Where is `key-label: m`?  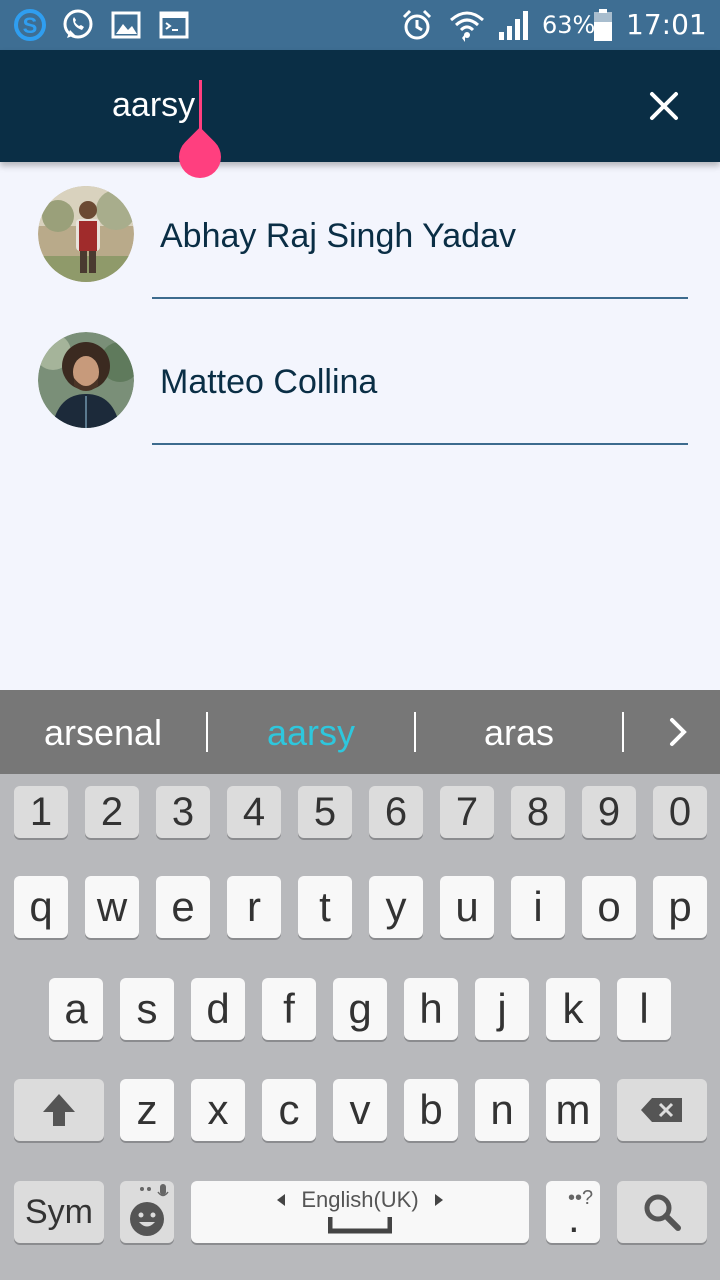
key-label: m is located at coordinates (573, 1109).